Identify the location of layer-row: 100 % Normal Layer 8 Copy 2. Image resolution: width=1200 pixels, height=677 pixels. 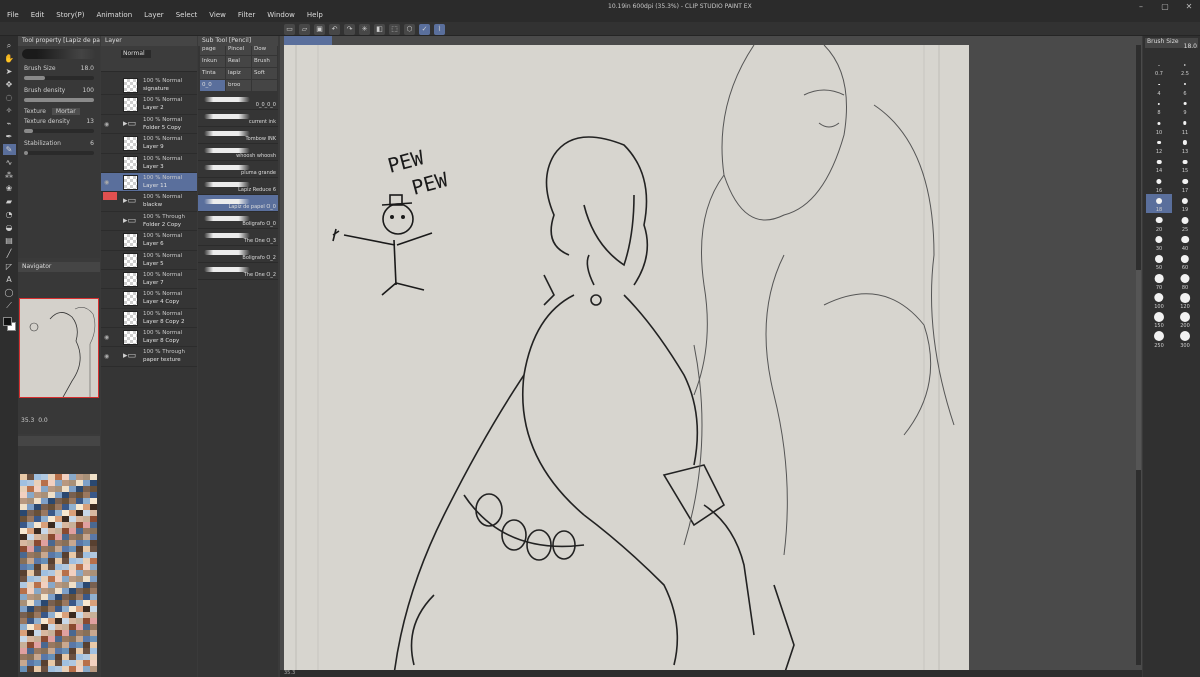
(149, 319).